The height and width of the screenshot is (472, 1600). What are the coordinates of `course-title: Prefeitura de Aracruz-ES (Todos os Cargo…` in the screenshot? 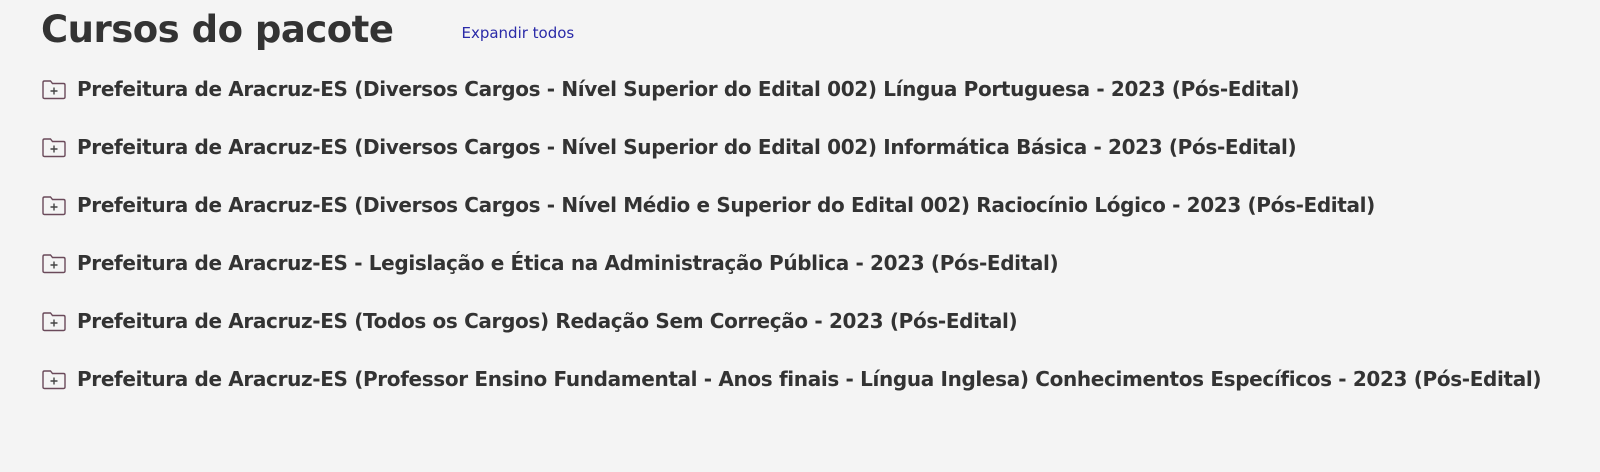 It's located at (547, 321).